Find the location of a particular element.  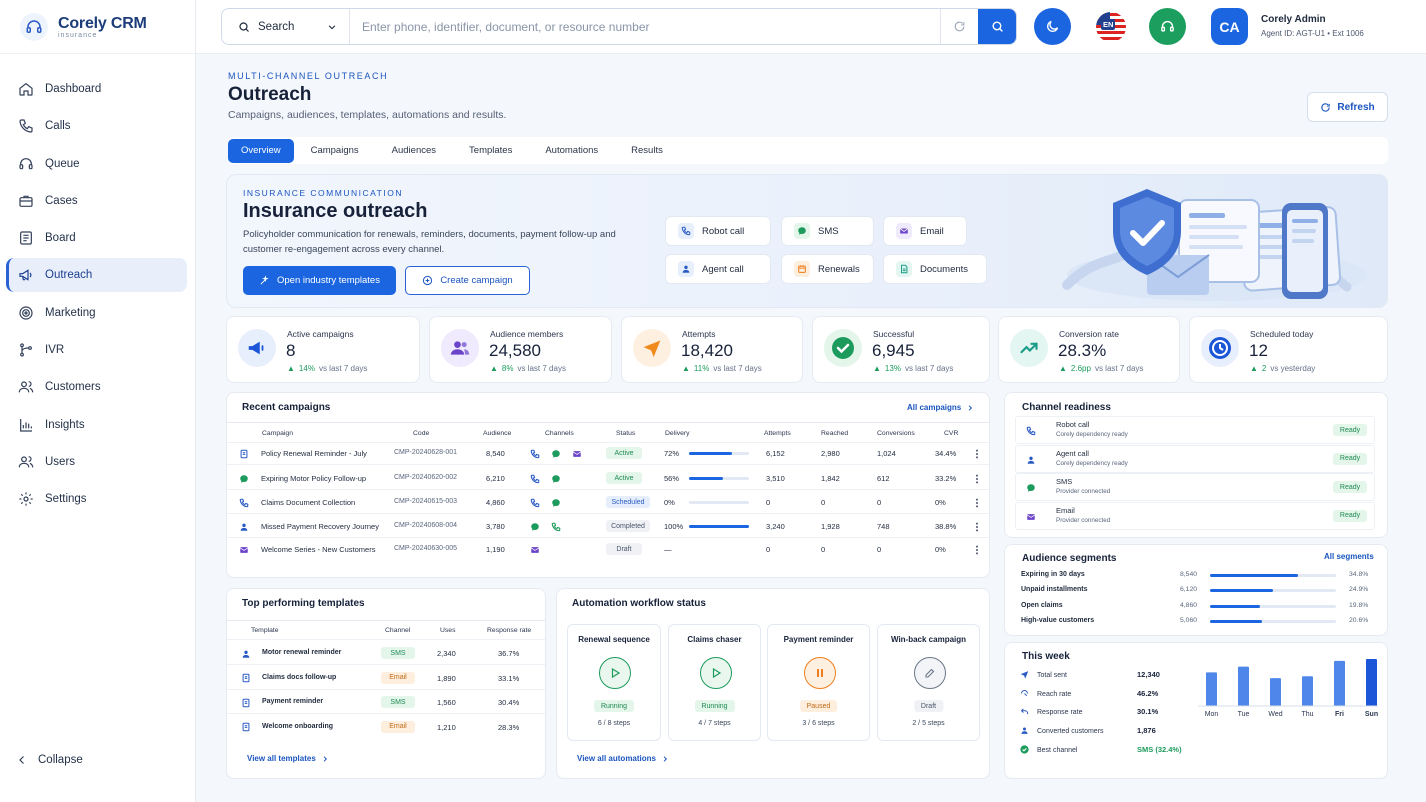

view-all-templates-link: View all templates is located at coordinates (288, 758).